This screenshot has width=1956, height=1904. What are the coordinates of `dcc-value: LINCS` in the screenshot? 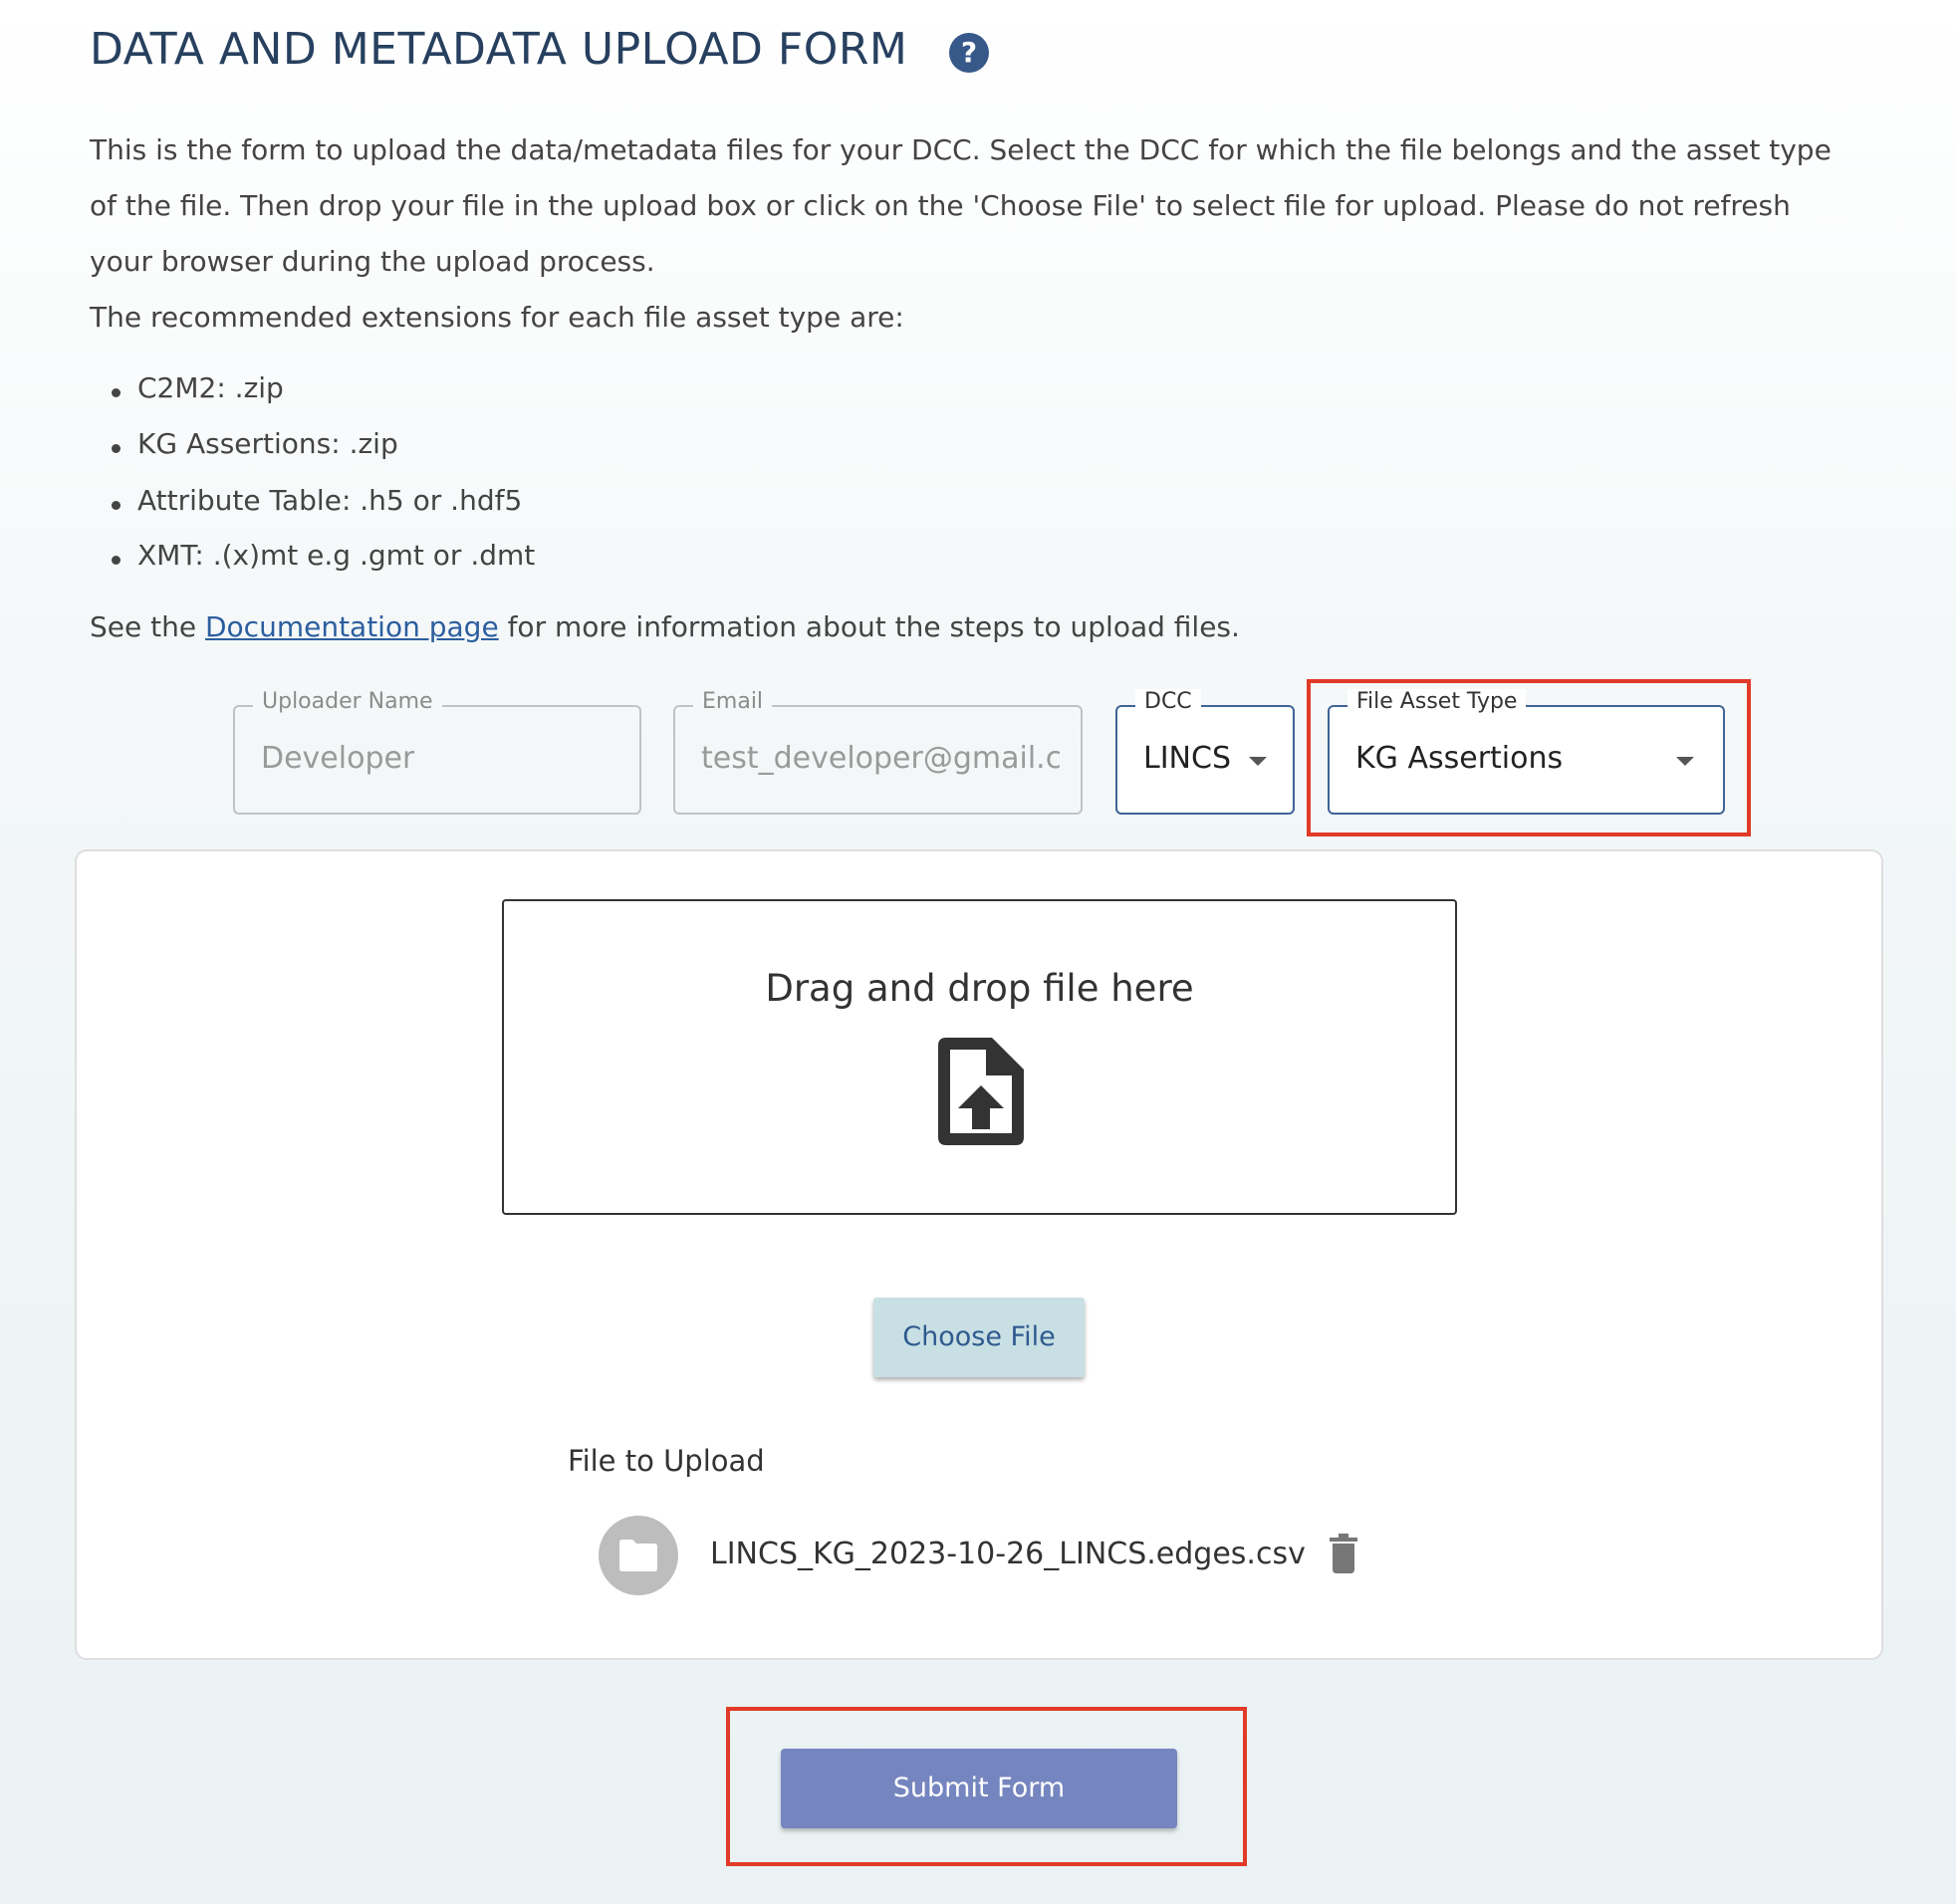 It's located at (1187, 759).